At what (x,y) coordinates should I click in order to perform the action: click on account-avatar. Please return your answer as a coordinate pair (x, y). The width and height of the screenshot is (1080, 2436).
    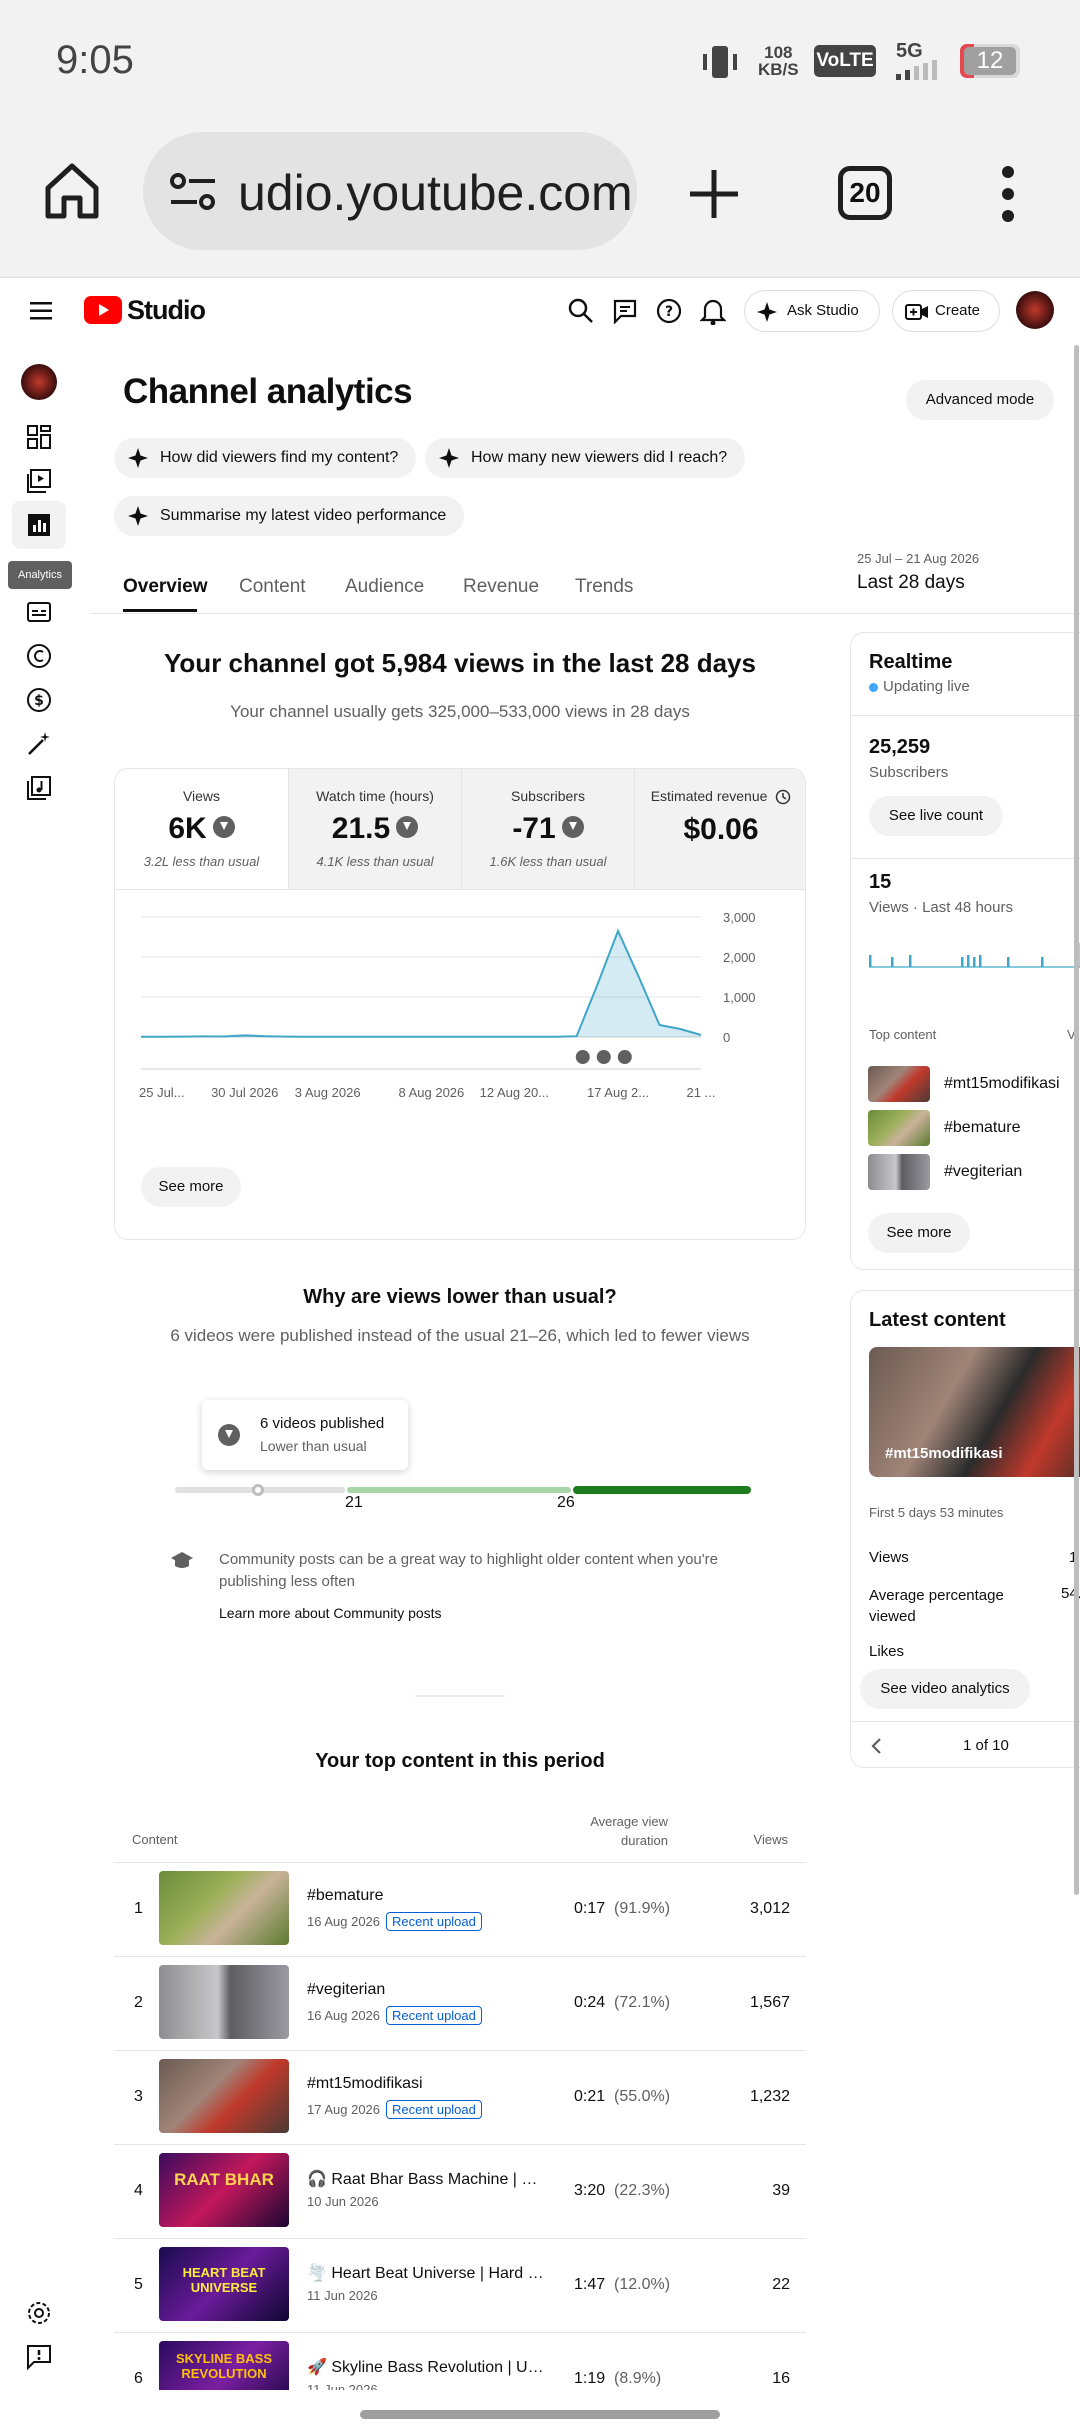
    Looking at the image, I should click on (1035, 310).